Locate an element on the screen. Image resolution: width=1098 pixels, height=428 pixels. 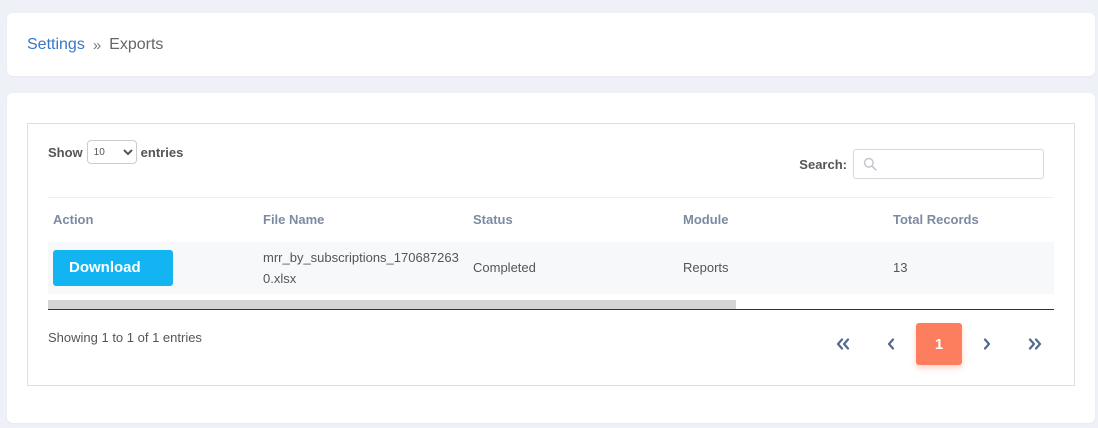
search-input is located at coordinates (948, 164).